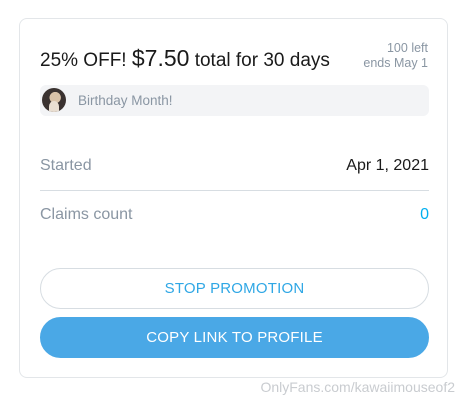 Image resolution: width=469 pixels, height=400 pixels. What do you see at coordinates (357, 387) in the screenshot?
I see `watermark: OnlyFans.com/kawaiimouseof2` at bounding box center [357, 387].